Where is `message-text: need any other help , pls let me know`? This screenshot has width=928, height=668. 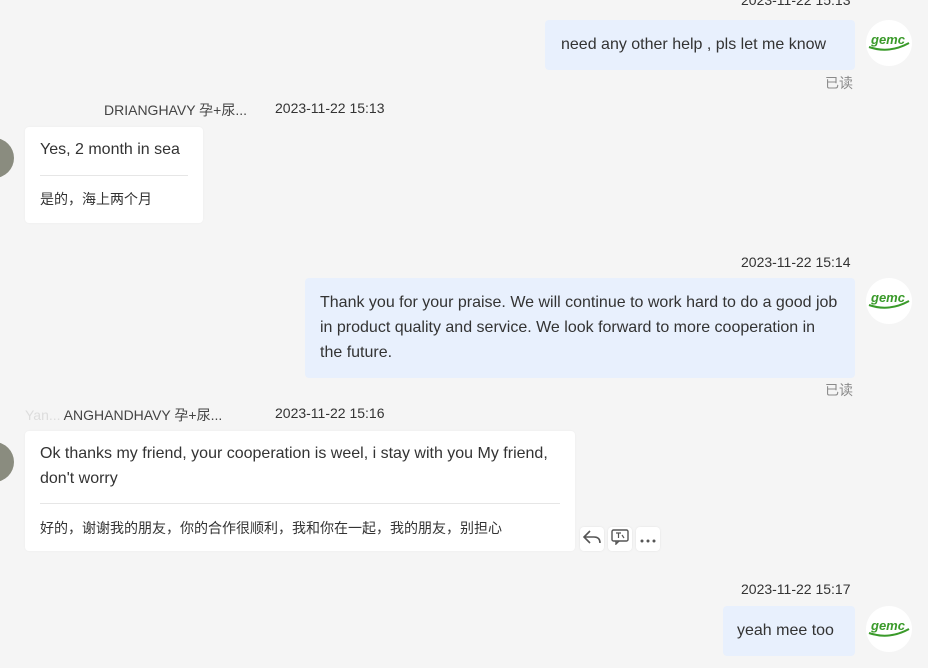 message-text: need any other help , pls let me know is located at coordinates (694, 44).